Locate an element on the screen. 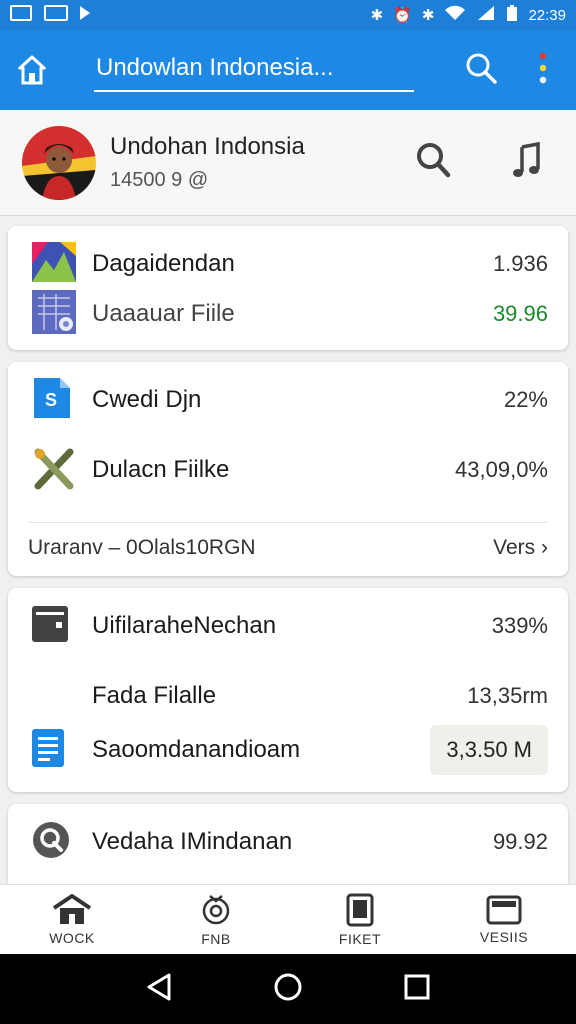 This screenshot has height=1024, width=576. gear-badge-icon is located at coordinates (216, 909).